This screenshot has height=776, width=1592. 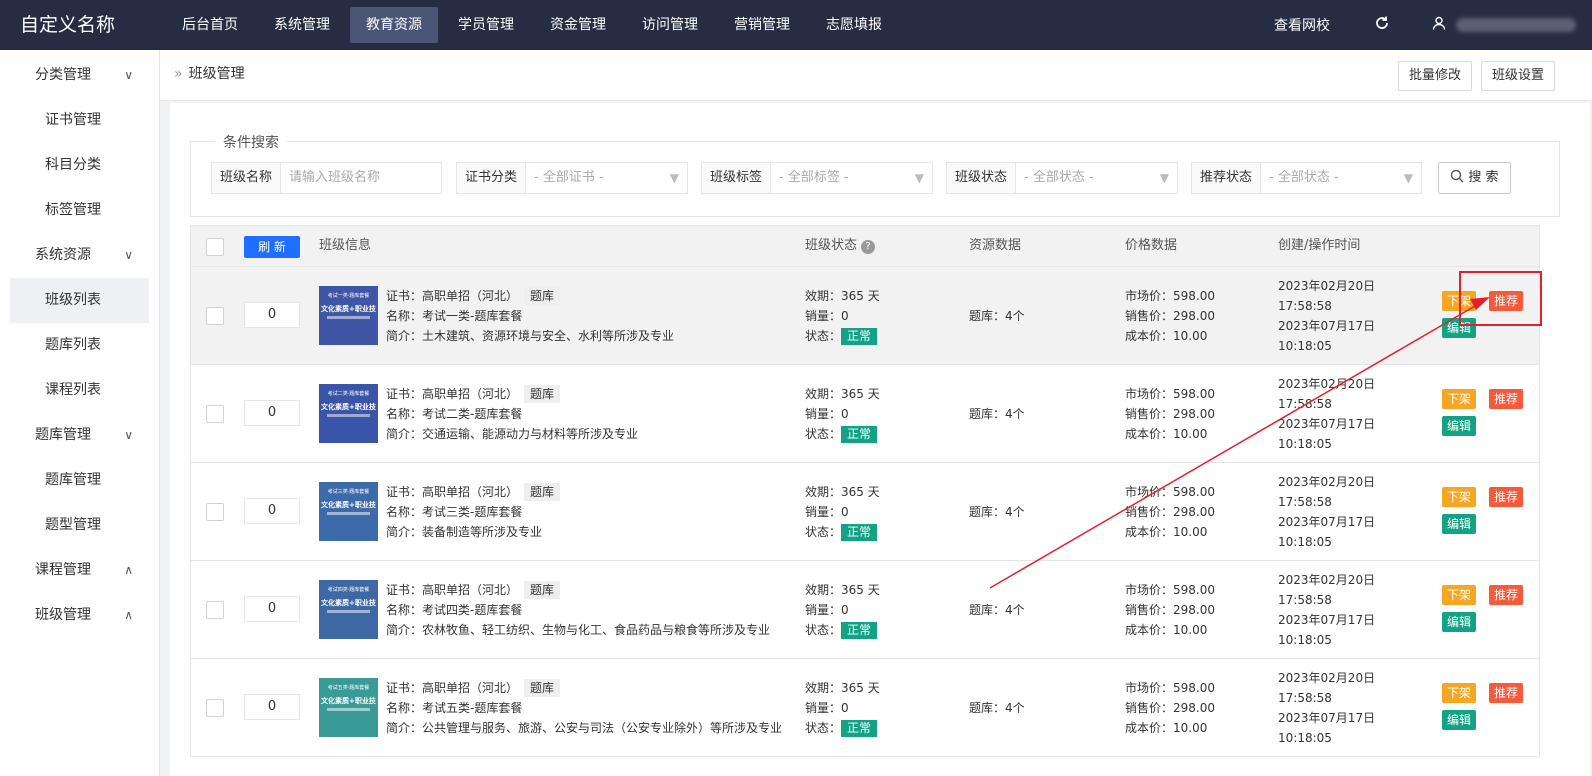 What do you see at coordinates (79, 210) in the screenshot?
I see `sidebar-item-tags: 标签管理` at bounding box center [79, 210].